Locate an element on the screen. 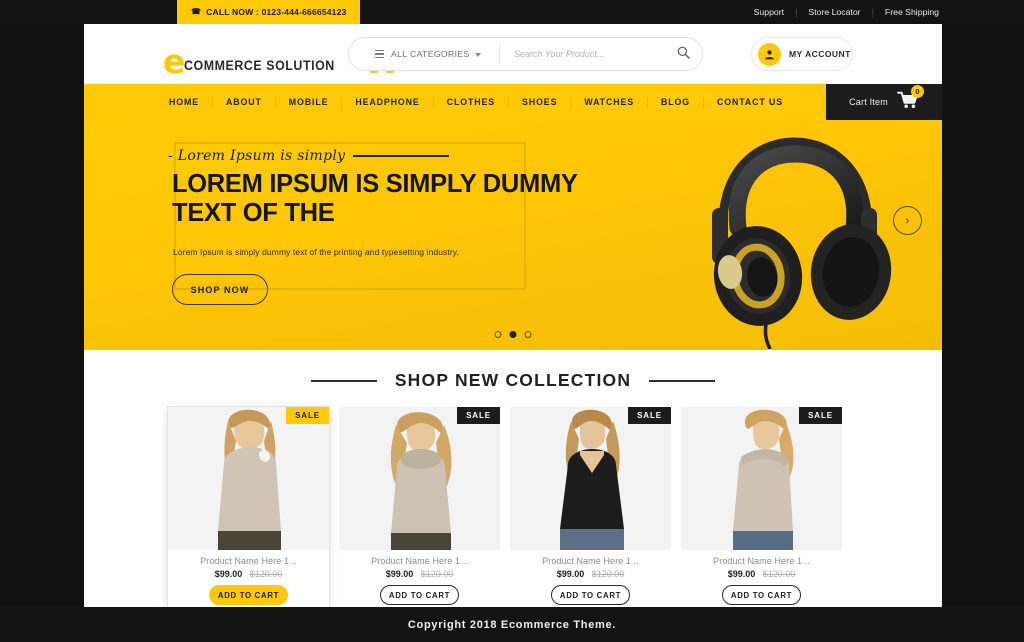  top-link-store-locator: Store Locator is located at coordinates (834, 12).